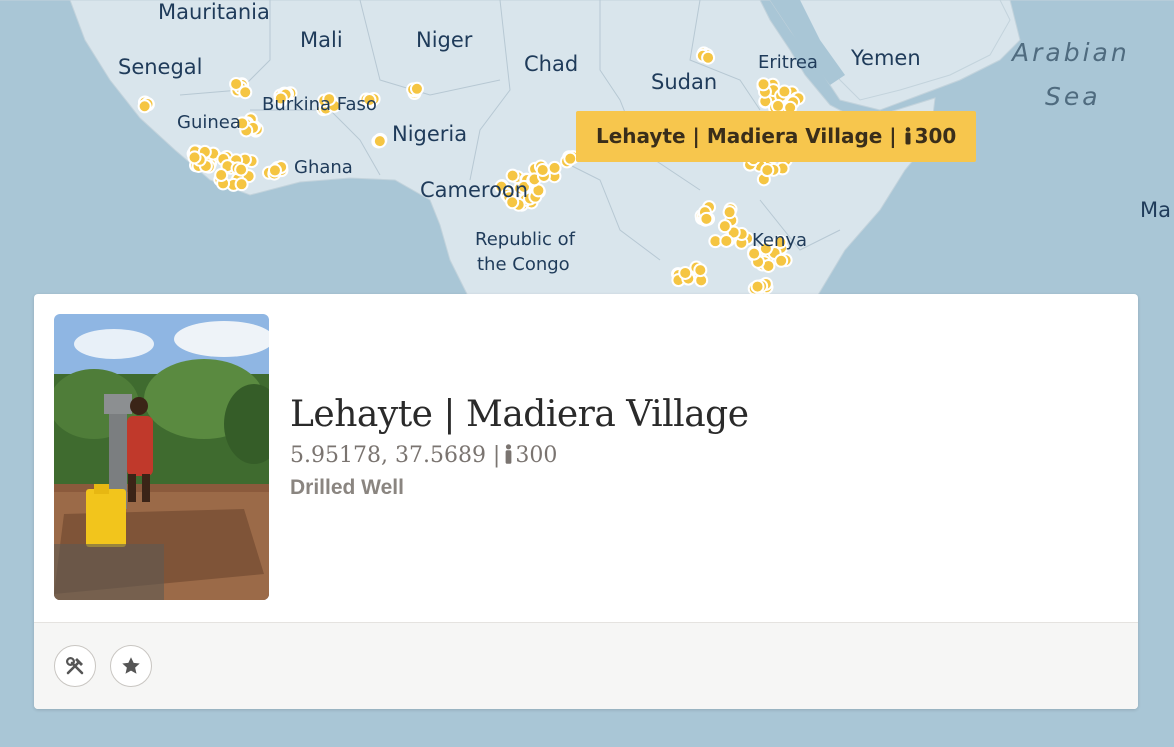 Image resolution: width=1174 pixels, height=747 pixels. What do you see at coordinates (319, 104) in the screenshot?
I see `label-burkina: Burkina Faso` at bounding box center [319, 104].